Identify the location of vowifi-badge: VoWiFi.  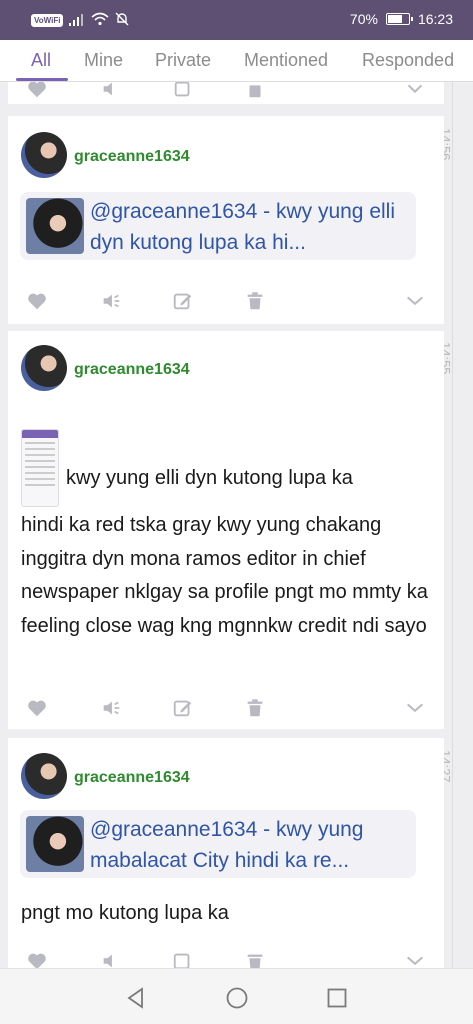
(47, 20).